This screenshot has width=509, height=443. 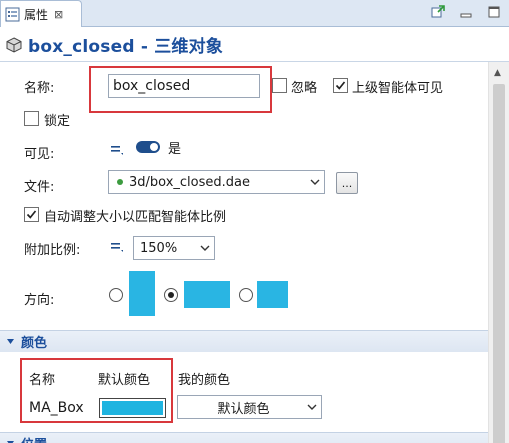 I want to click on default-color-swatch, so click(x=132, y=408).